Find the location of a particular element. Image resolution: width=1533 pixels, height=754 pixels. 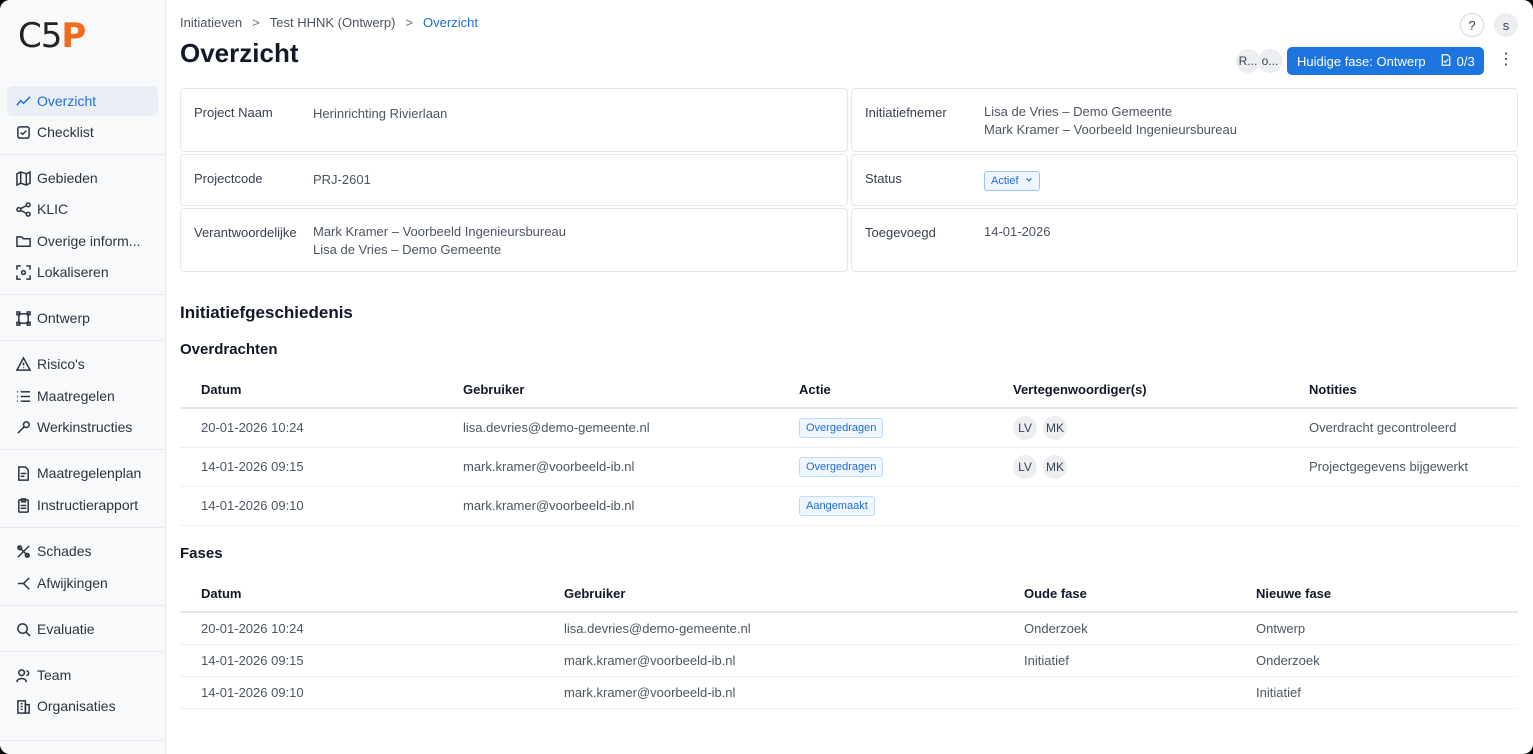

table-header-row: Datum Gebruiker Oude fase Nieuwe fase is located at coordinates (849, 594).